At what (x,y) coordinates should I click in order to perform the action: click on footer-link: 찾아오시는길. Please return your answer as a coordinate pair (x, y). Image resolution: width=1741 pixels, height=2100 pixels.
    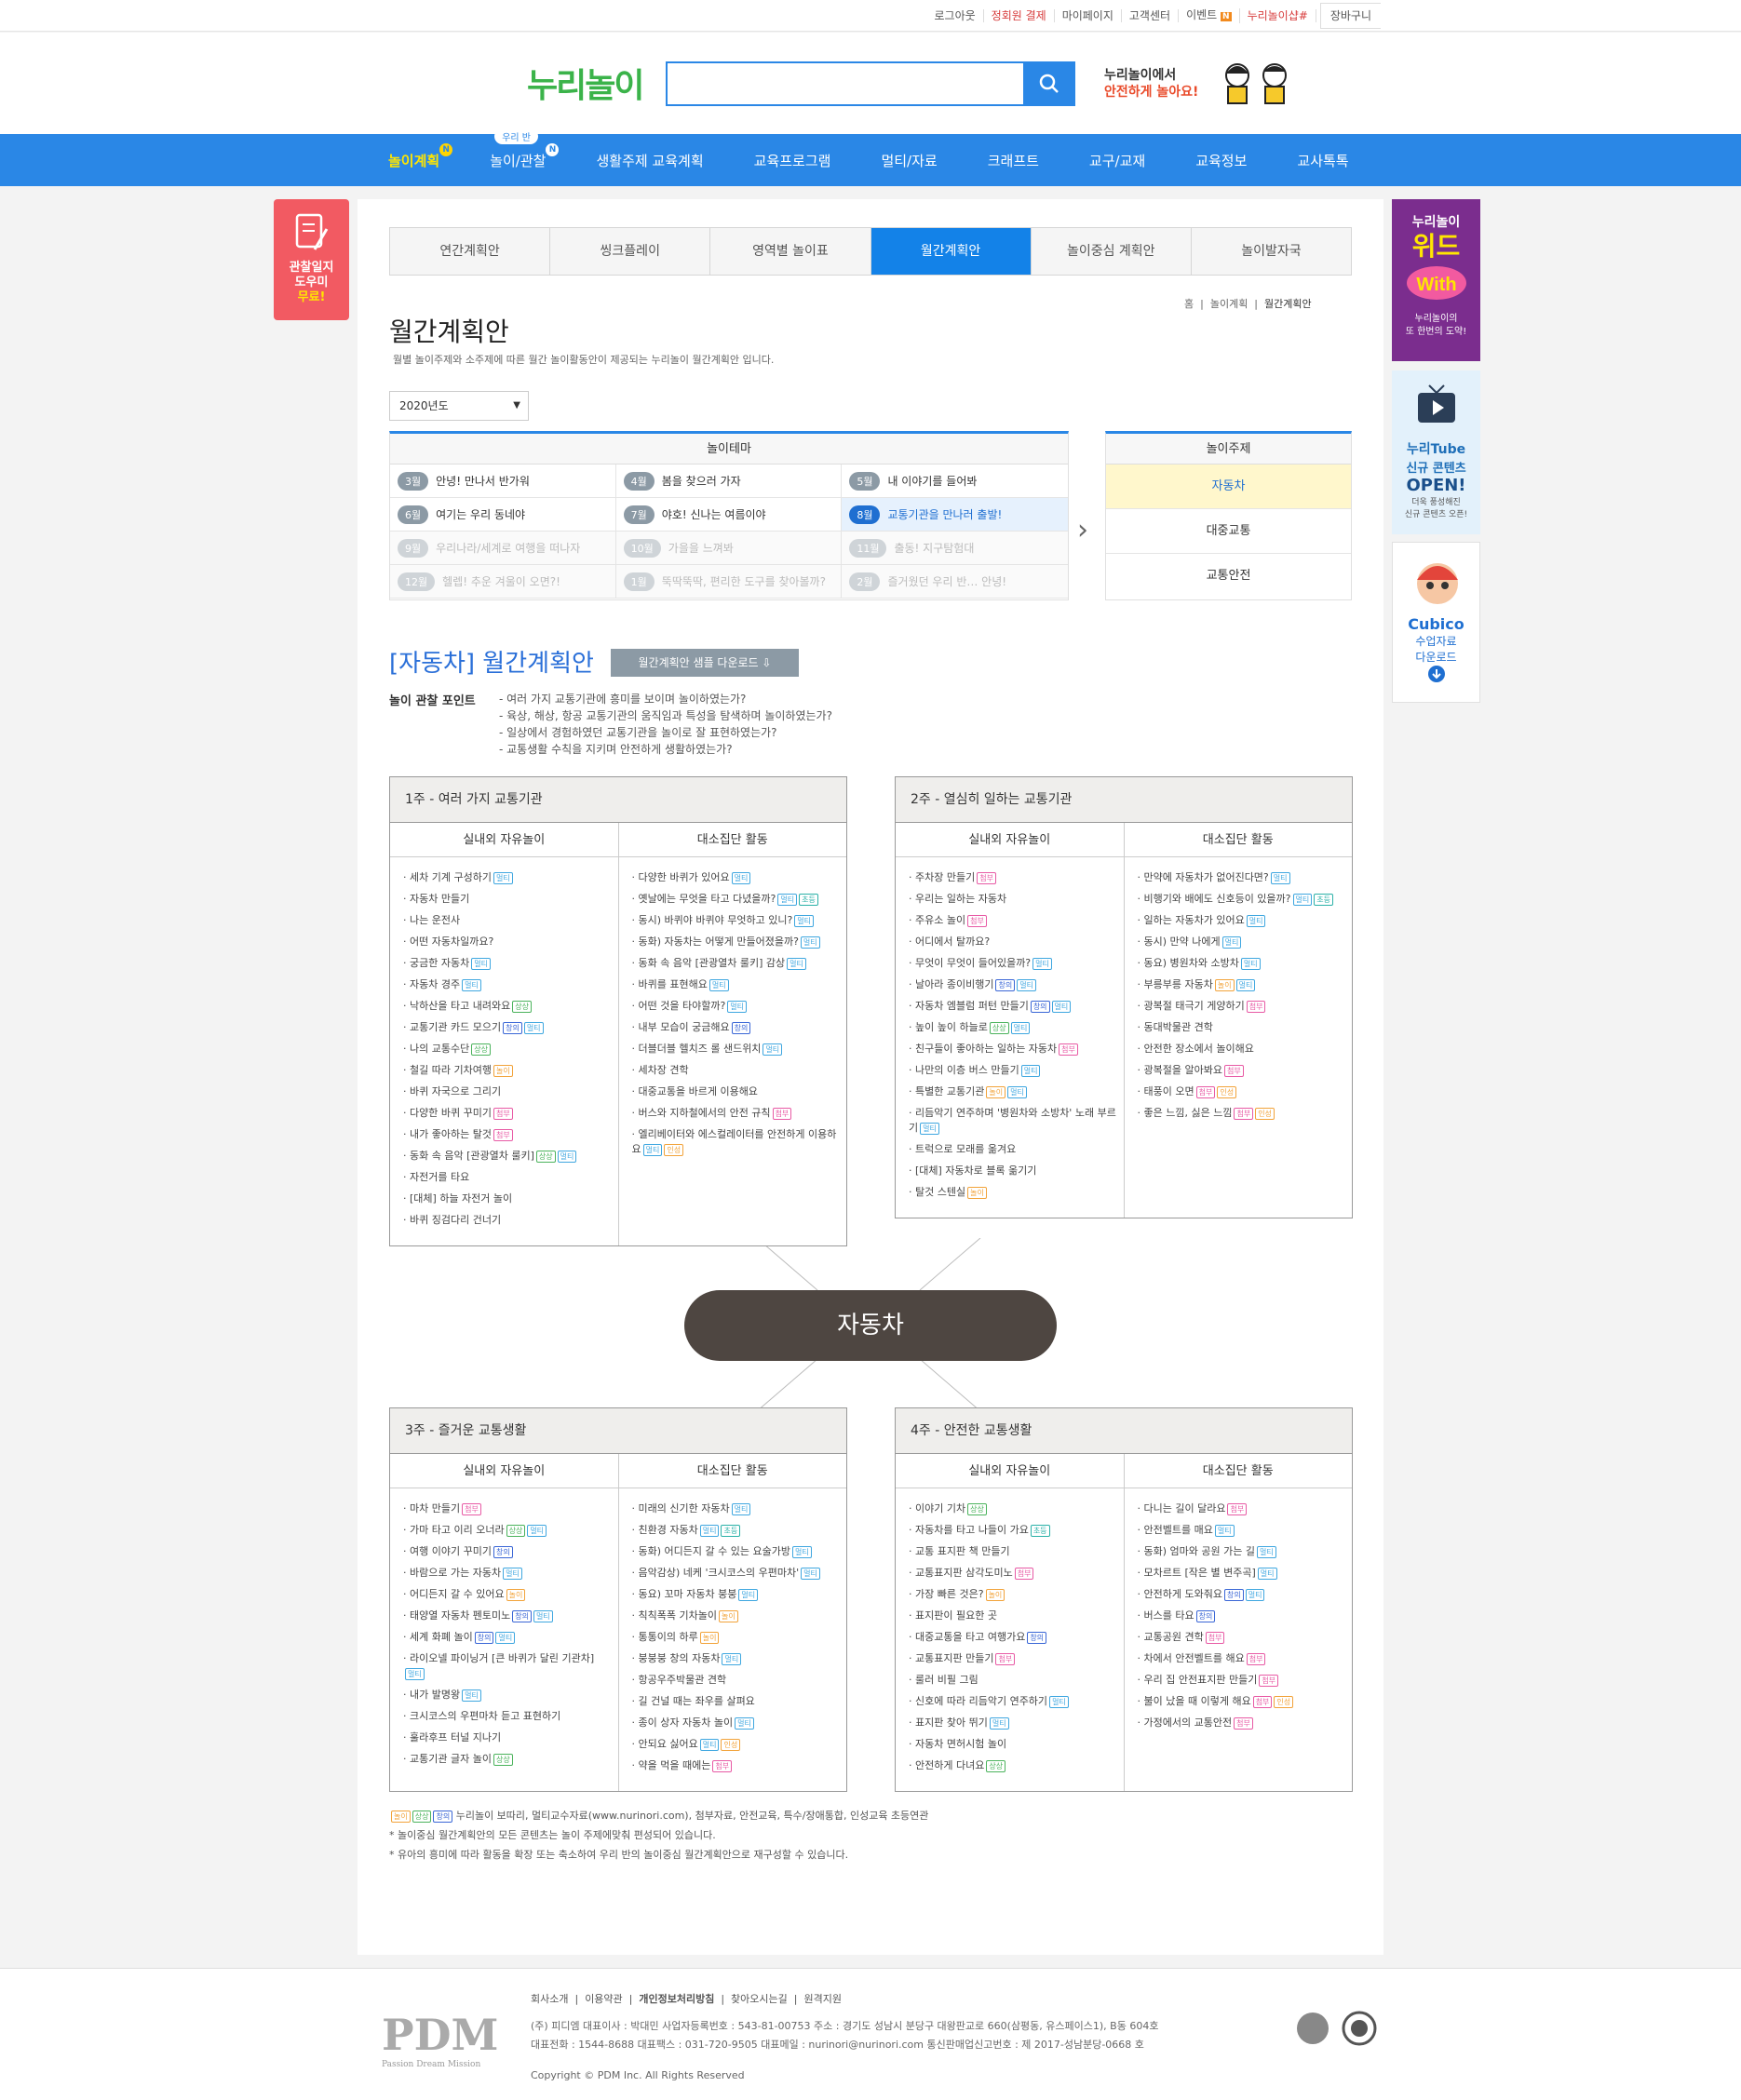
    Looking at the image, I should click on (759, 1999).